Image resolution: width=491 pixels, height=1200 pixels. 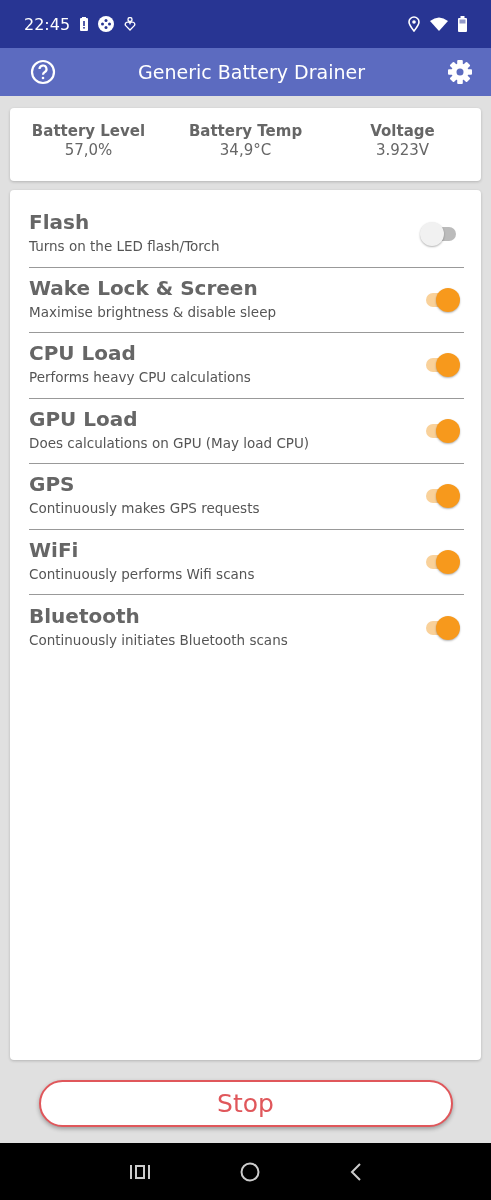 What do you see at coordinates (145, 508) in the screenshot?
I see `option-description: Continuously makes GPS requests` at bounding box center [145, 508].